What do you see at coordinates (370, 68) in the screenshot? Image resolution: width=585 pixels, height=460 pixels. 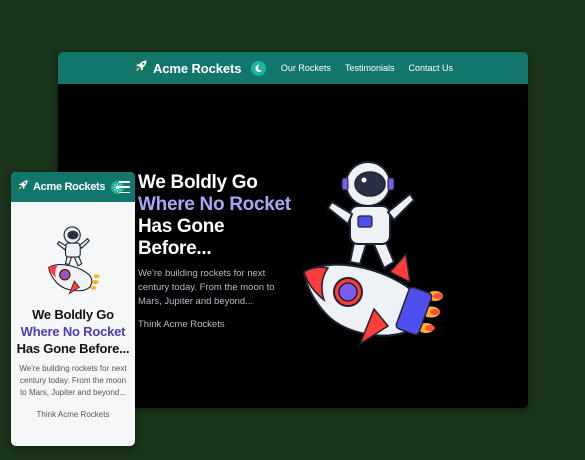 I see `nav-link-testimonials: Testimonials` at bounding box center [370, 68].